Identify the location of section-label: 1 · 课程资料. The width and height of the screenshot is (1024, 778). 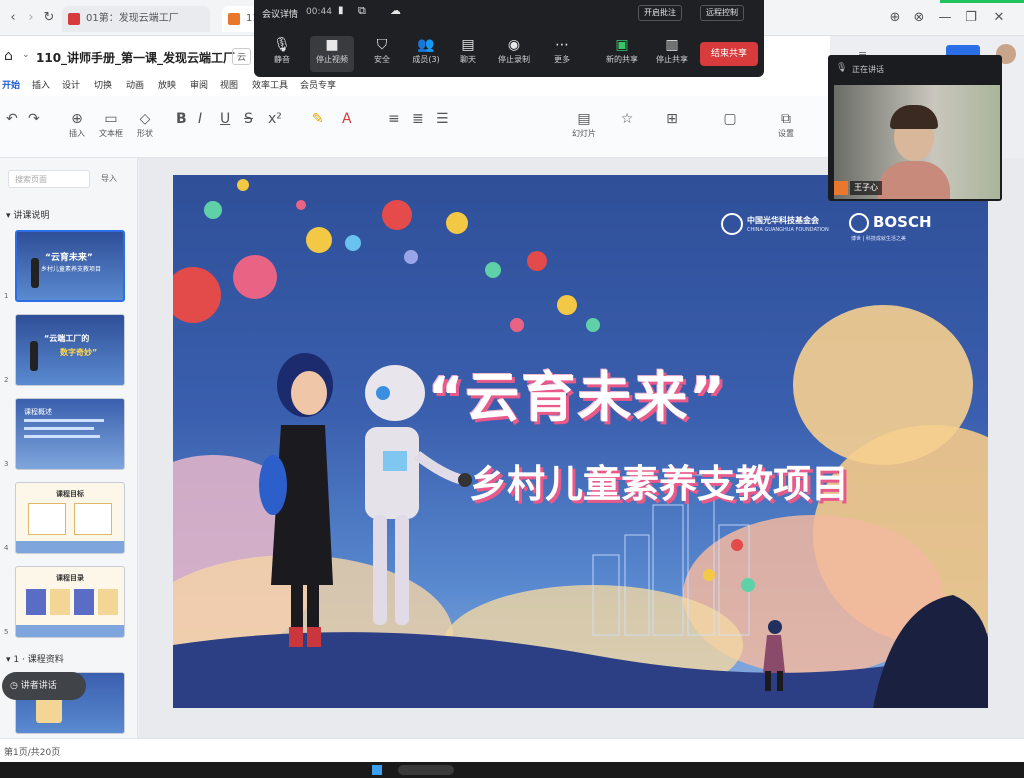
(38, 660).